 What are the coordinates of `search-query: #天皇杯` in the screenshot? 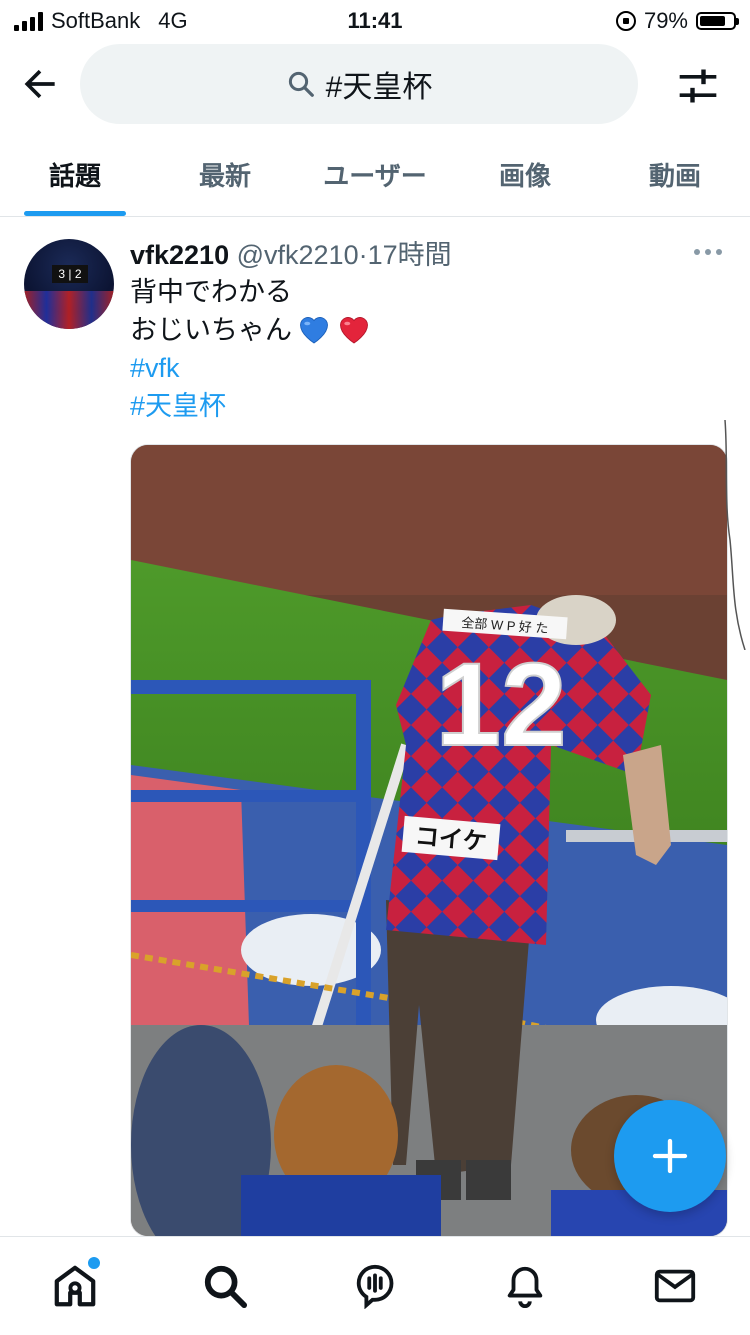 It's located at (379, 87).